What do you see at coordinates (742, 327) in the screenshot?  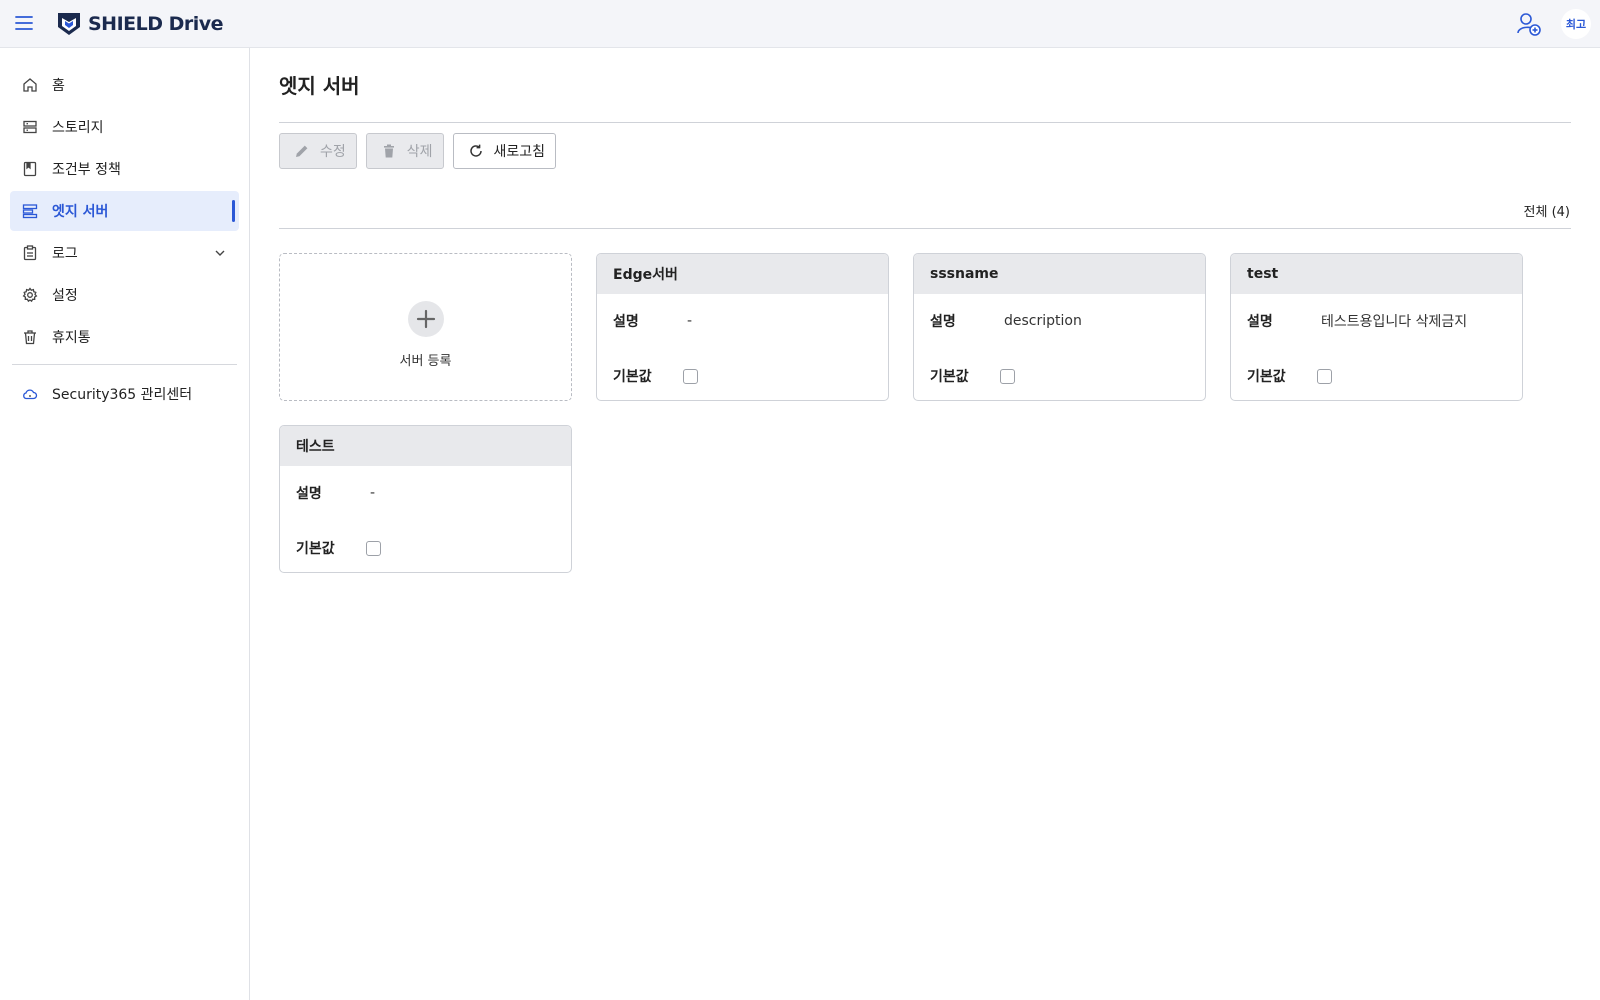 I see `server-card: Edge서버 설명 - 기본값` at bounding box center [742, 327].